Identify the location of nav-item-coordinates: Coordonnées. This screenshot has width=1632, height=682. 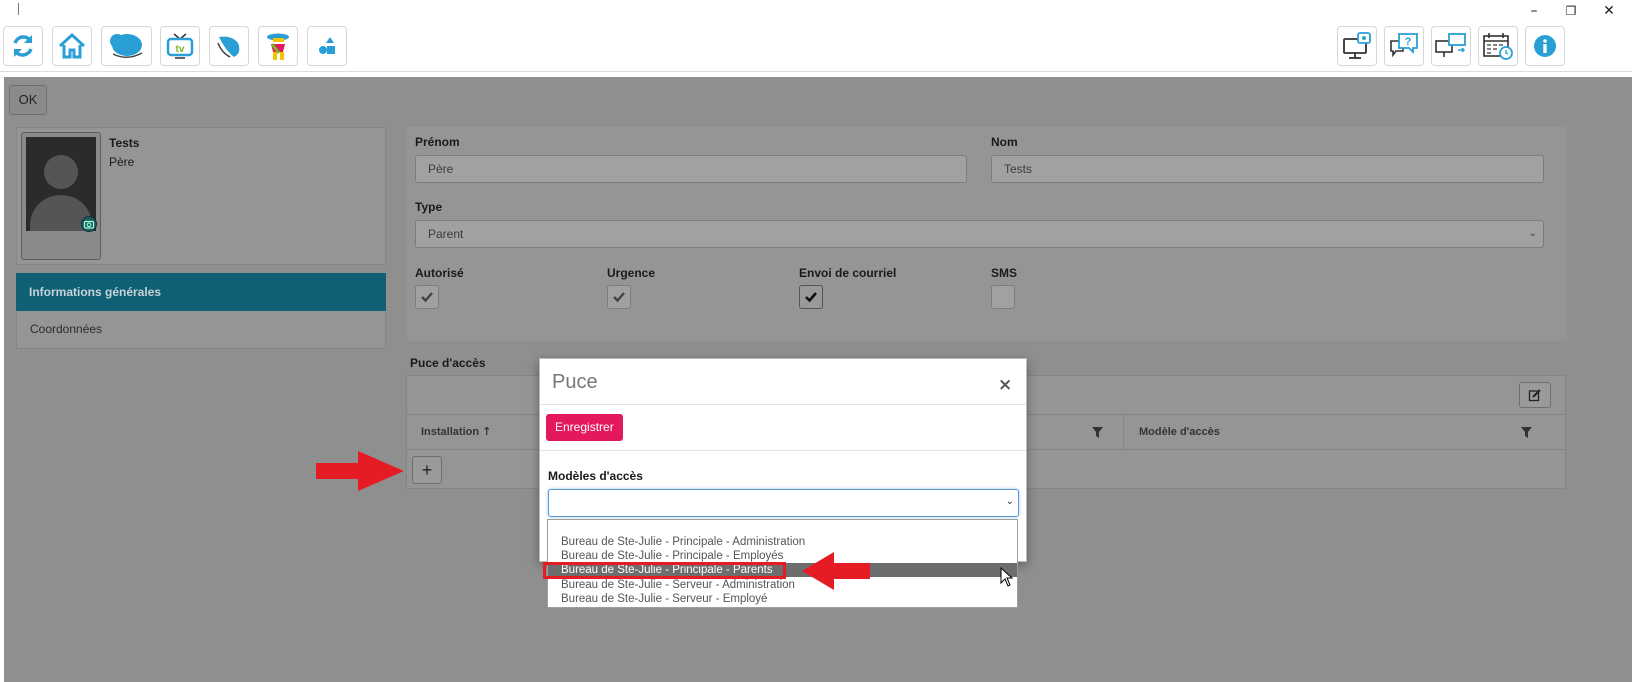
(201, 330).